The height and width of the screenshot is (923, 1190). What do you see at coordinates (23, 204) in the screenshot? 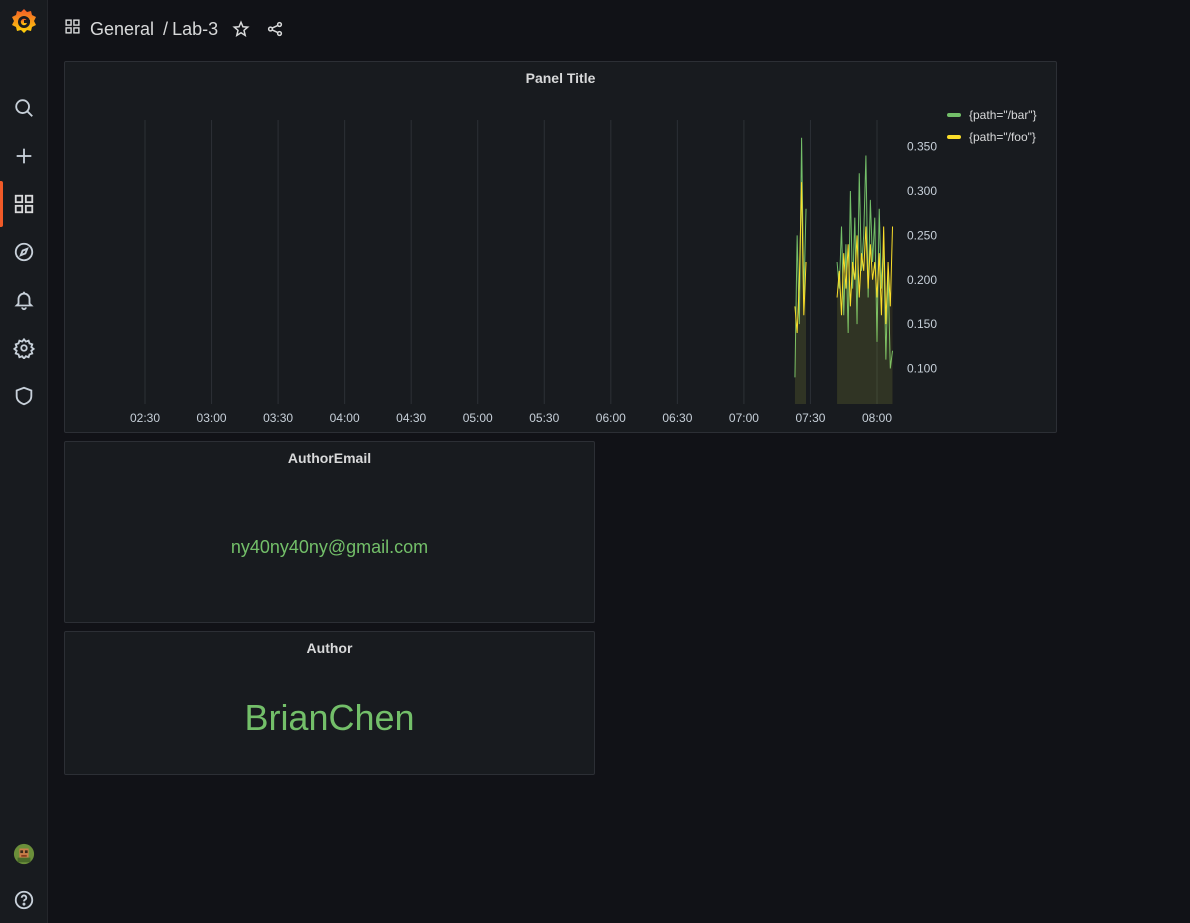
I see `dashboards-icon` at bounding box center [23, 204].